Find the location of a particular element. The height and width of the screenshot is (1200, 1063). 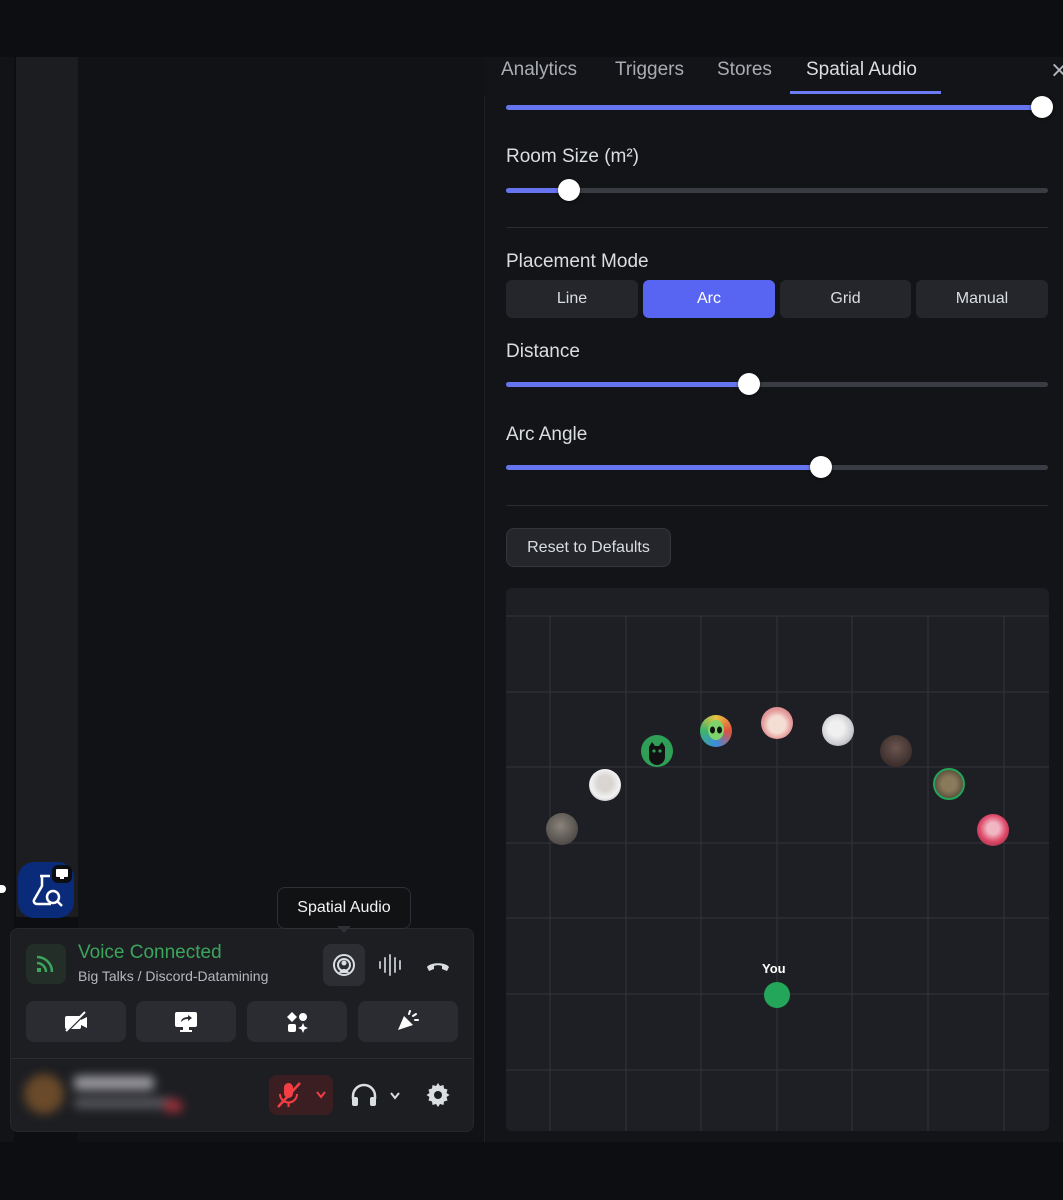

placement-arc-button: Arc is located at coordinates (709, 299).